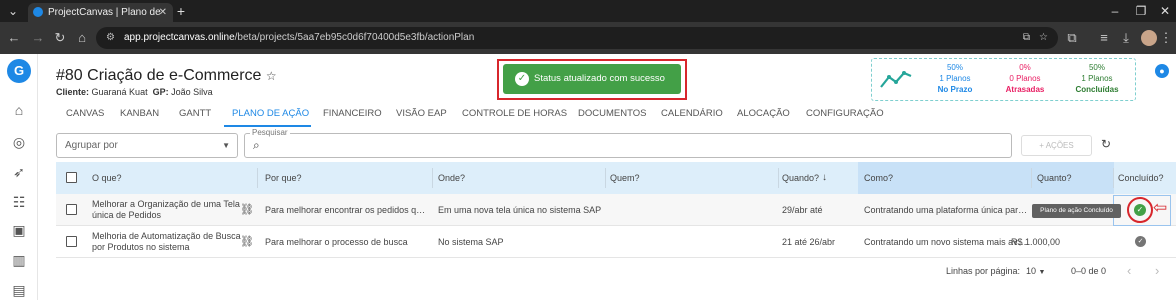  What do you see at coordinates (60, 38) in the screenshot?
I see `reload-icon: ↻` at bounding box center [60, 38].